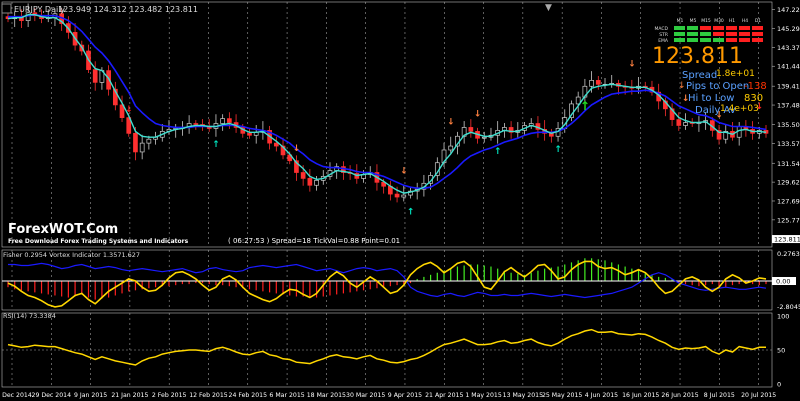  What do you see at coordinates (693, 21) in the screenshot?
I see `timeframe-label: M5` at bounding box center [693, 21].